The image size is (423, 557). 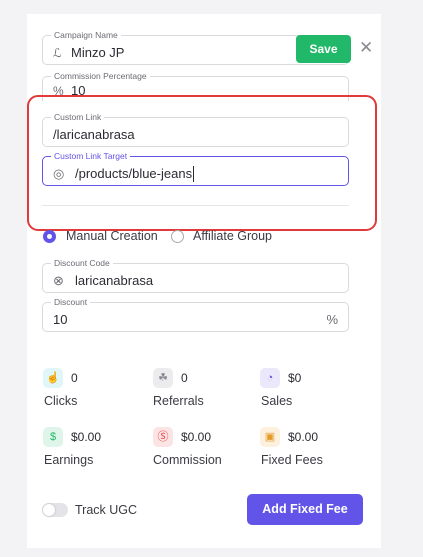 What do you see at coordinates (53, 437) in the screenshot?
I see `dollar-icon: $` at bounding box center [53, 437].